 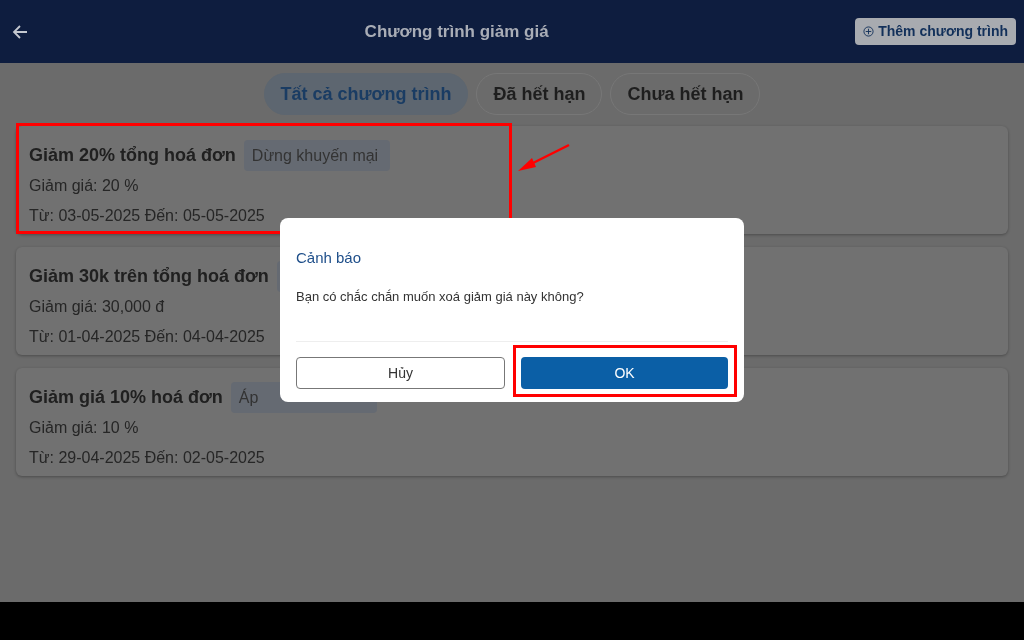 What do you see at coordinates (84, 186) in the screenshot?
I see `discount-amount: Giảm giá: 20 %` at bounding box center [84, 186].